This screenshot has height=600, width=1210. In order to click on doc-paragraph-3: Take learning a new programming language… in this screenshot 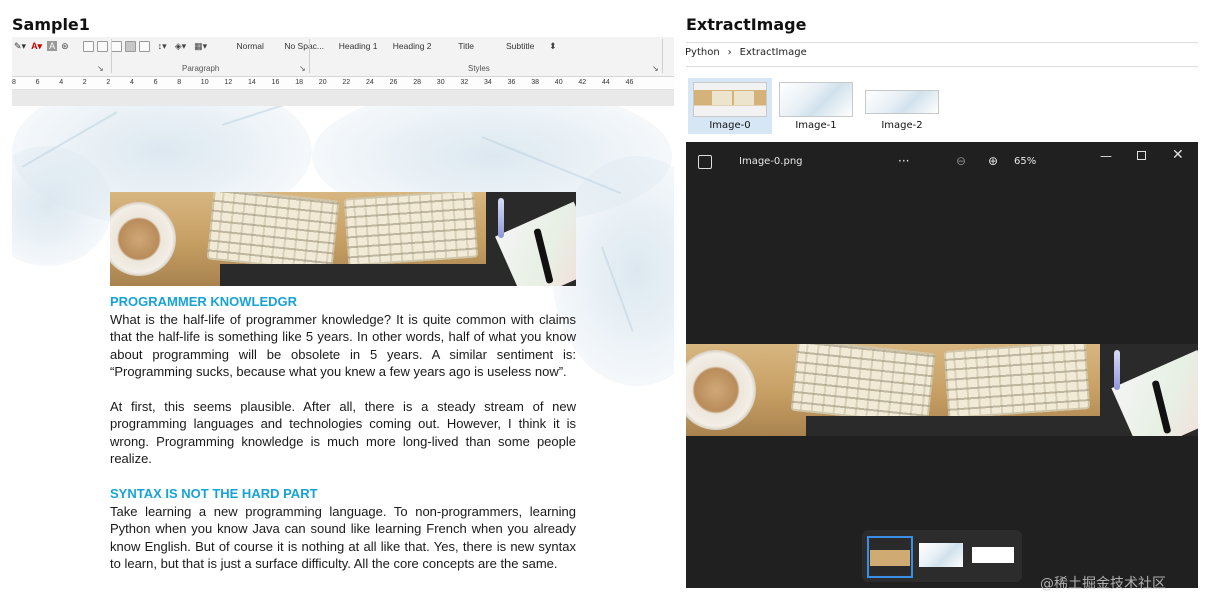, I will do `click(343, 538)`.